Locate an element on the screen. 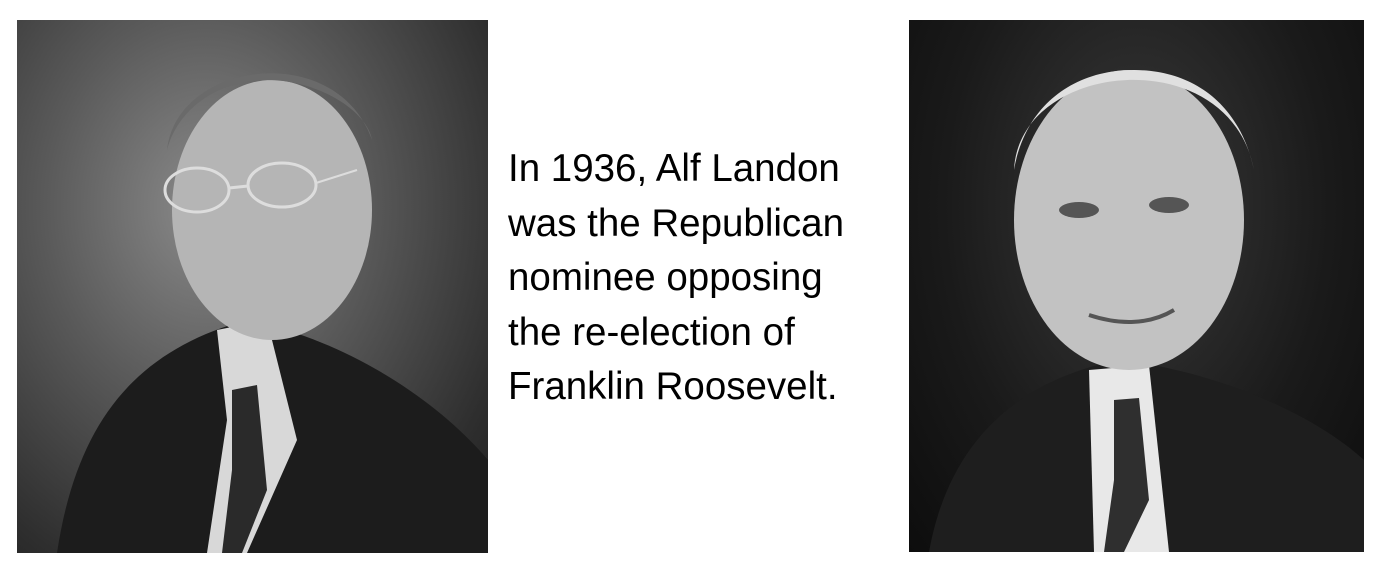 The height and width of the screenshot is (572, 1384). caption-line: In 1936, Alf Landon is located at coordinates (674, 168).